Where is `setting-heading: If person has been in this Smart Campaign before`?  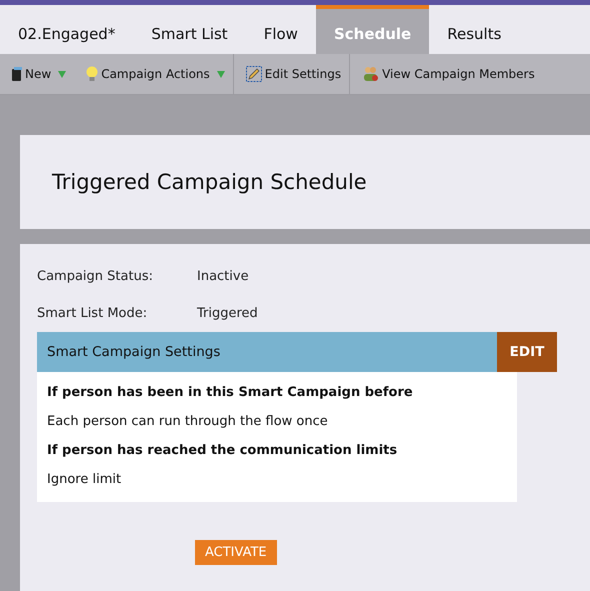
setting-heading: If person has been in this Smart Campaign before is located at coordinates (230, 393).